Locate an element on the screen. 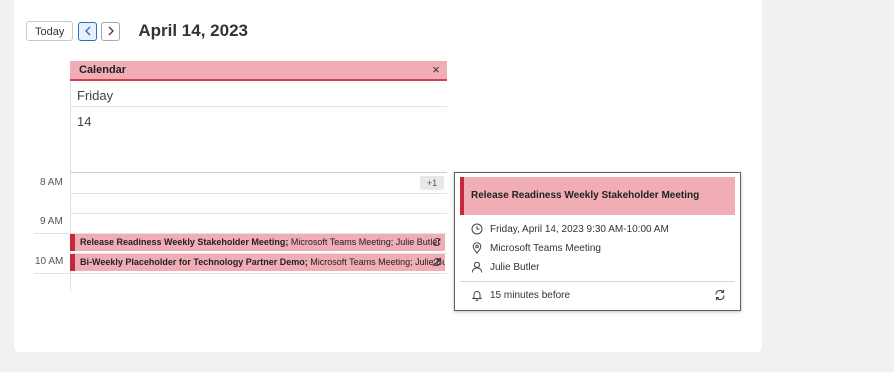 The image size is (894, 372). more-events-badge: +1 is located at coordinates (432, 183).